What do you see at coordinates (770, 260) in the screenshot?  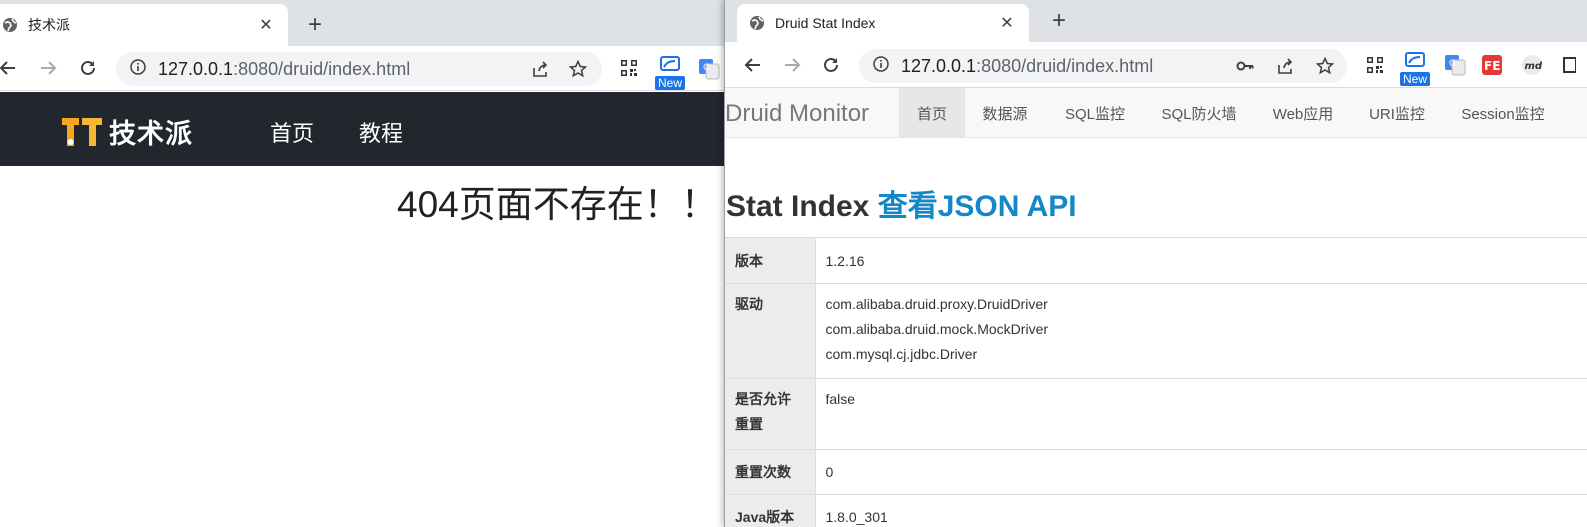 I see `row-key: 版本` at bounding box center [770, 260].